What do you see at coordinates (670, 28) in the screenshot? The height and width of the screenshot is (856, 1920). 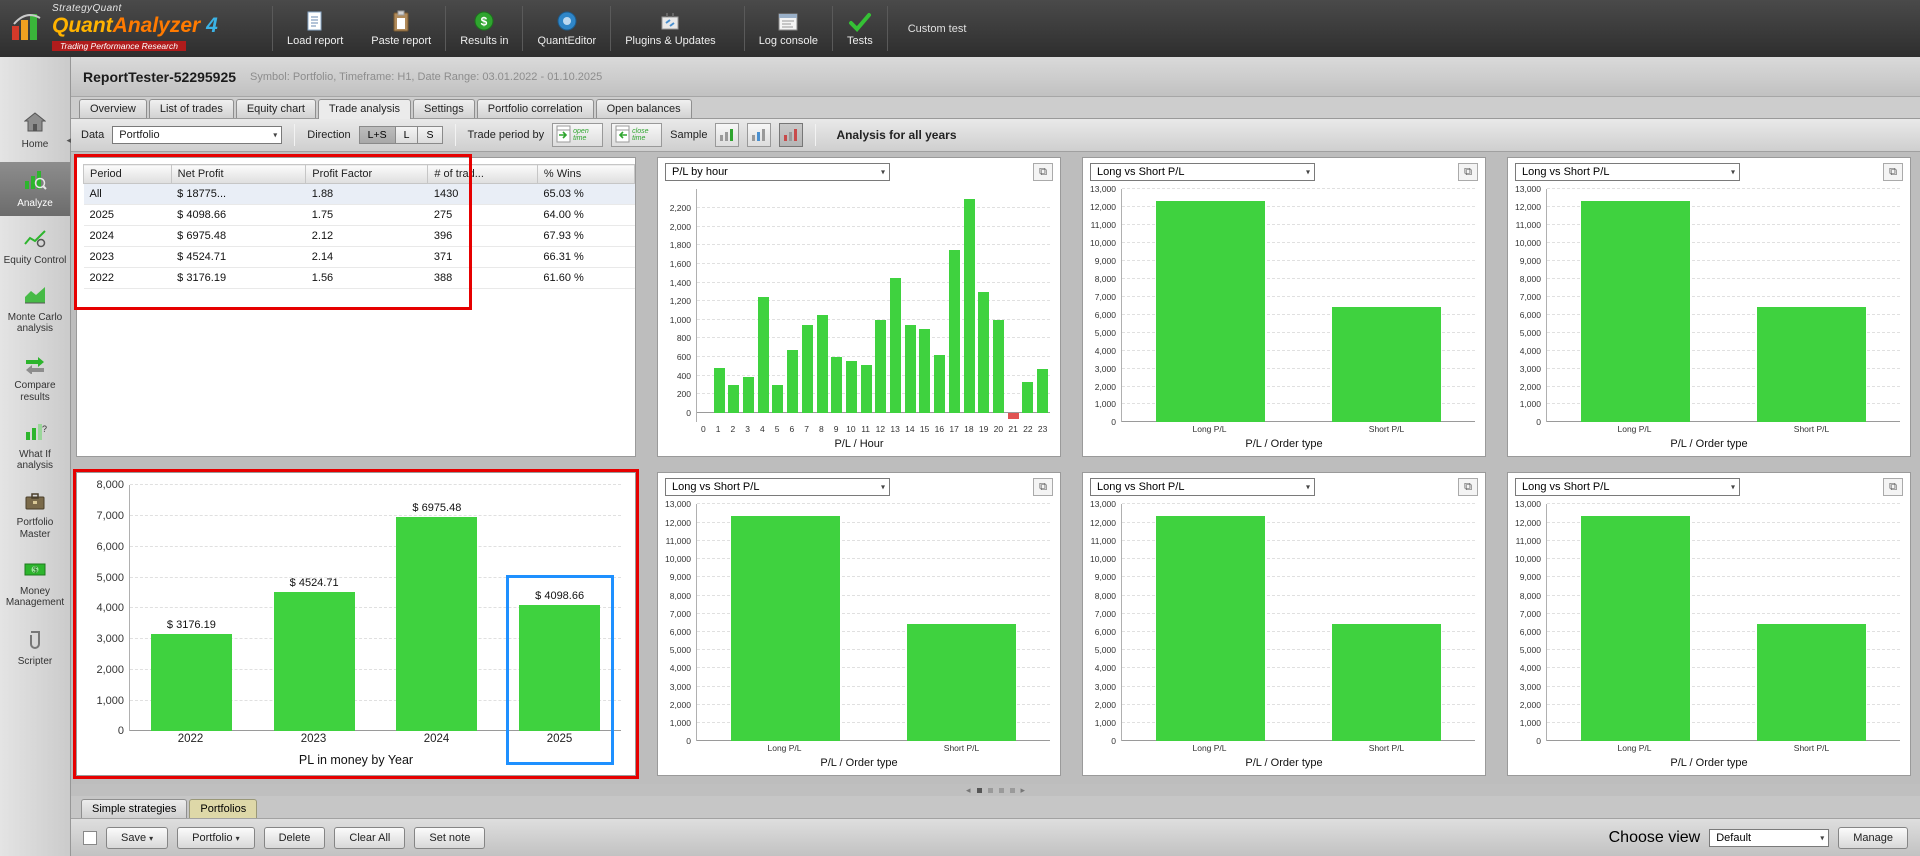 I see `plugins-updates-button: Plugins & Updates` at bounding box center [670, 28].